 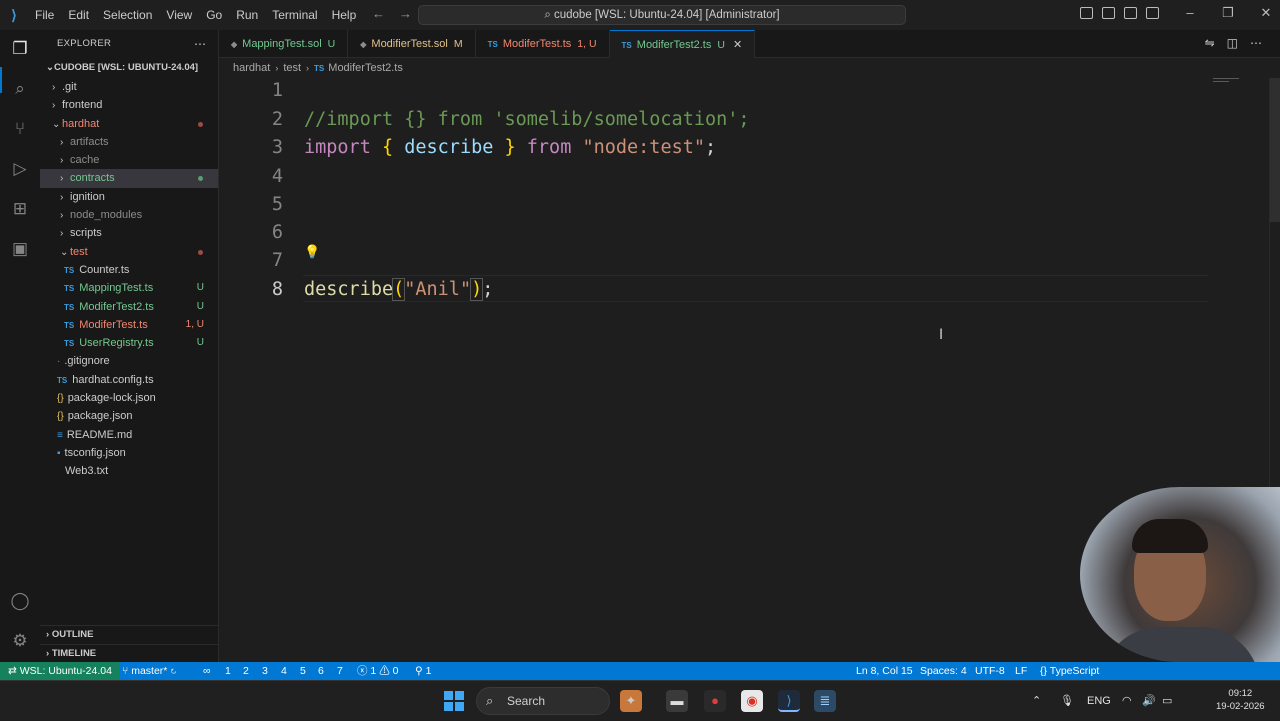 What do you see at coordinates (1086, 13) in the screenshot?
I see `customize-layout-icon` at bounding box center [1086, 13].